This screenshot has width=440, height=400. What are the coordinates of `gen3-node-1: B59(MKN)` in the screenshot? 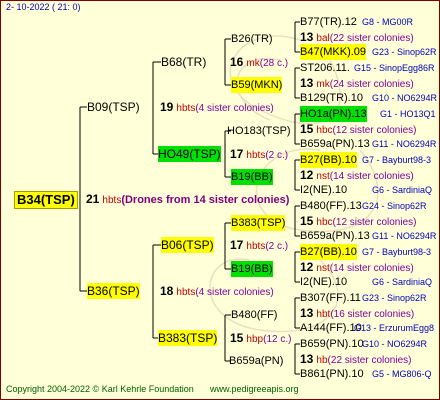 It's located at (257, 85).